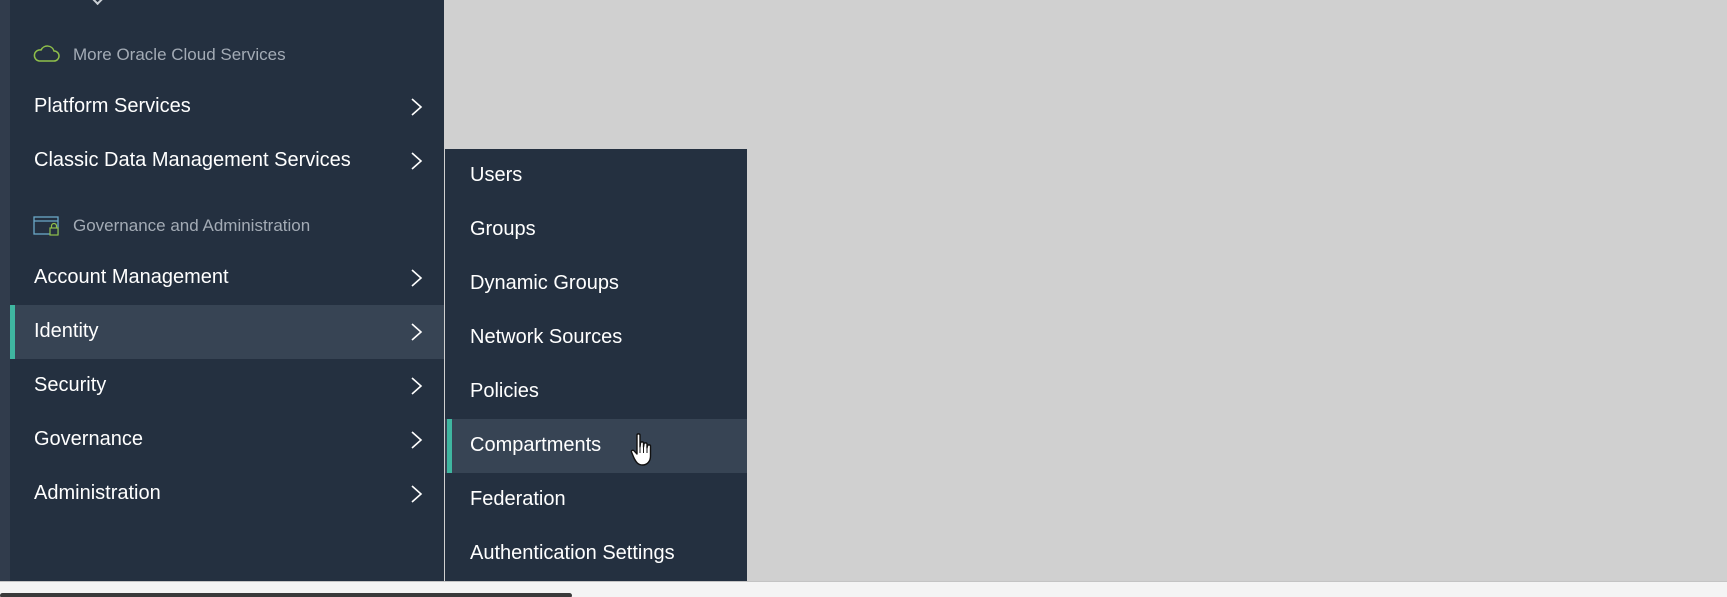  What do you see at coordinates (192, 160) in the screenshot?
I see `nav-item-label: Classic Data Management Services` at bounding box center [192, 160].